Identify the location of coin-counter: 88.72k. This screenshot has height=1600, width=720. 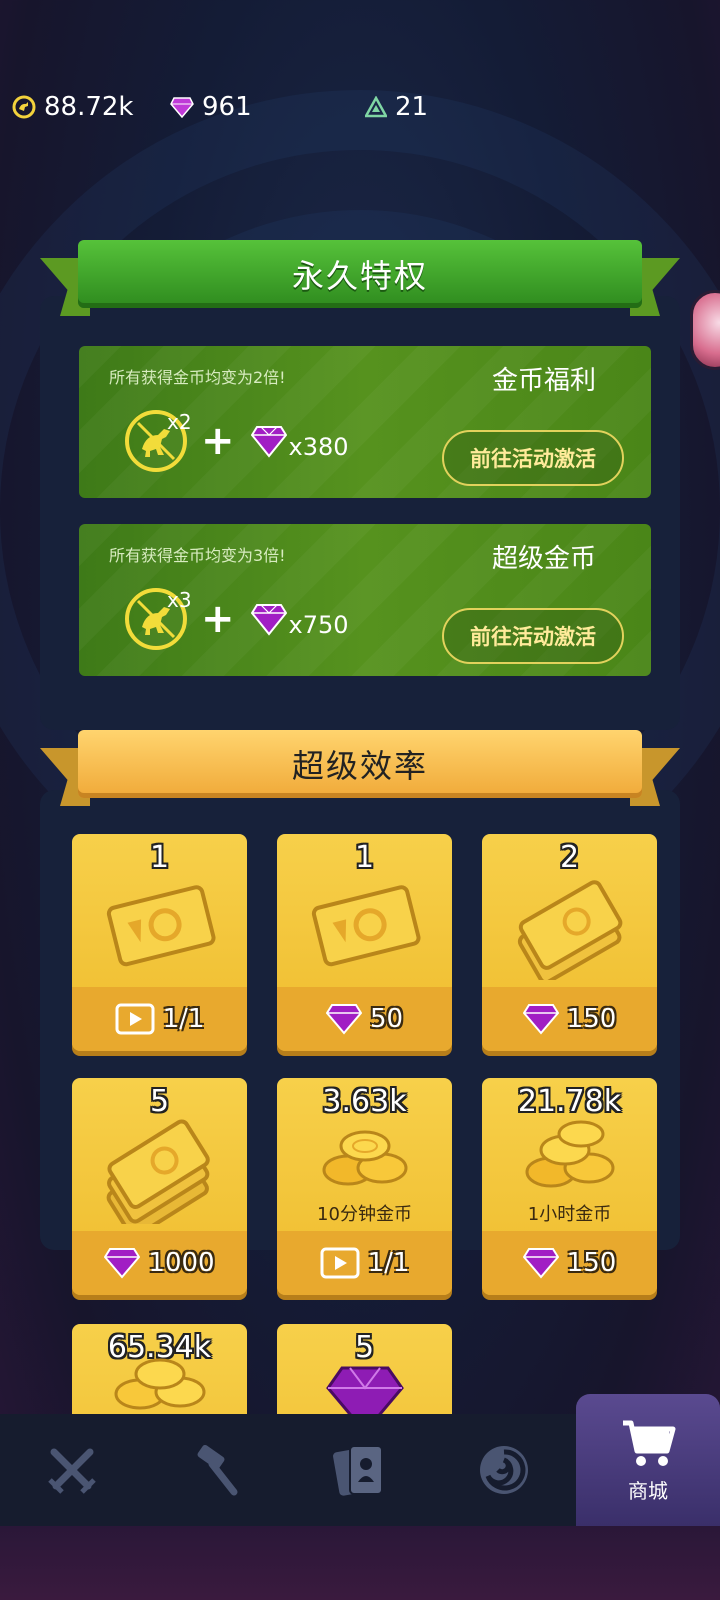
(73, 107).